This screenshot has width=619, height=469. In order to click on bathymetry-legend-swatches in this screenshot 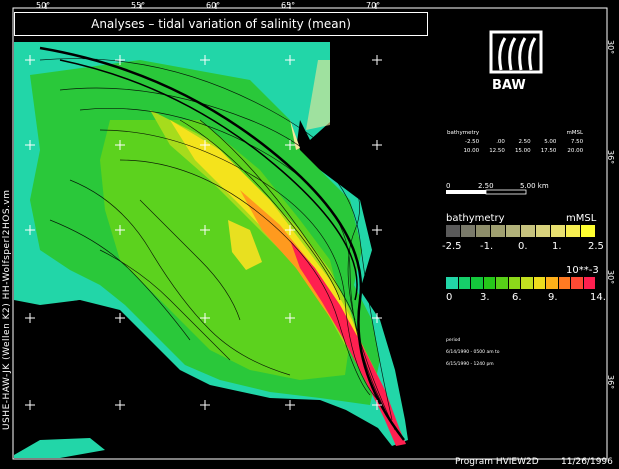, I will do `click(521, 231)`.